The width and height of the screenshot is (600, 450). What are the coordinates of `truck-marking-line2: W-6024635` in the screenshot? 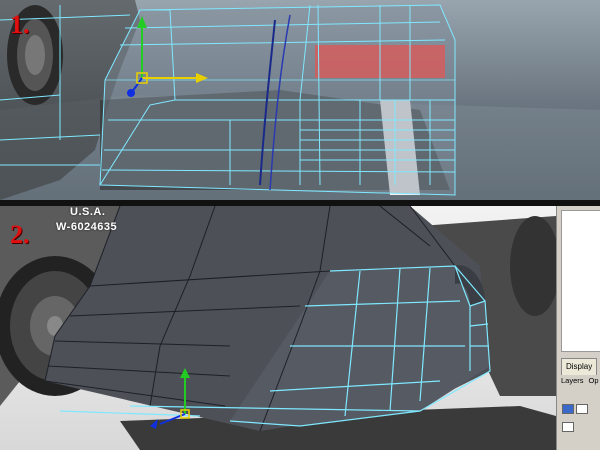 It's located at (87, 227).